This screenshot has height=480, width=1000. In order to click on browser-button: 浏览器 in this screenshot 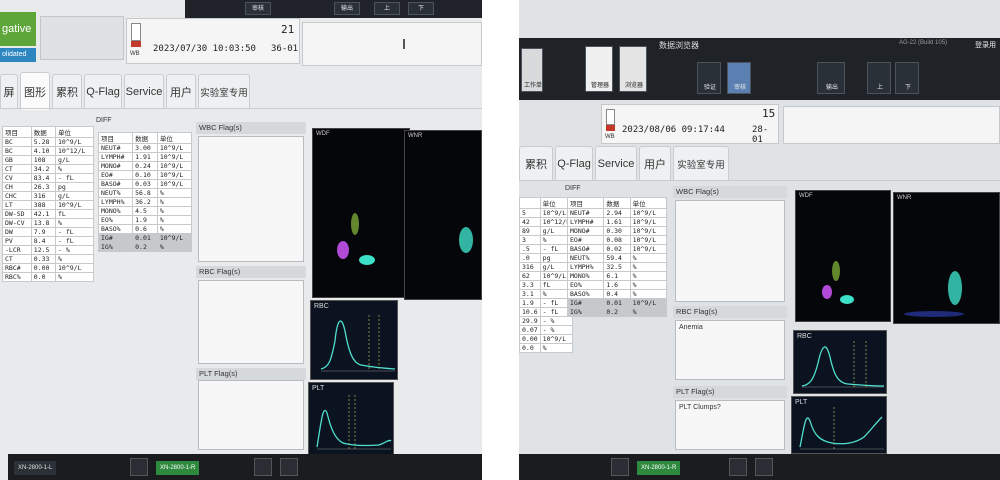, I will do `click(633, 69)`.